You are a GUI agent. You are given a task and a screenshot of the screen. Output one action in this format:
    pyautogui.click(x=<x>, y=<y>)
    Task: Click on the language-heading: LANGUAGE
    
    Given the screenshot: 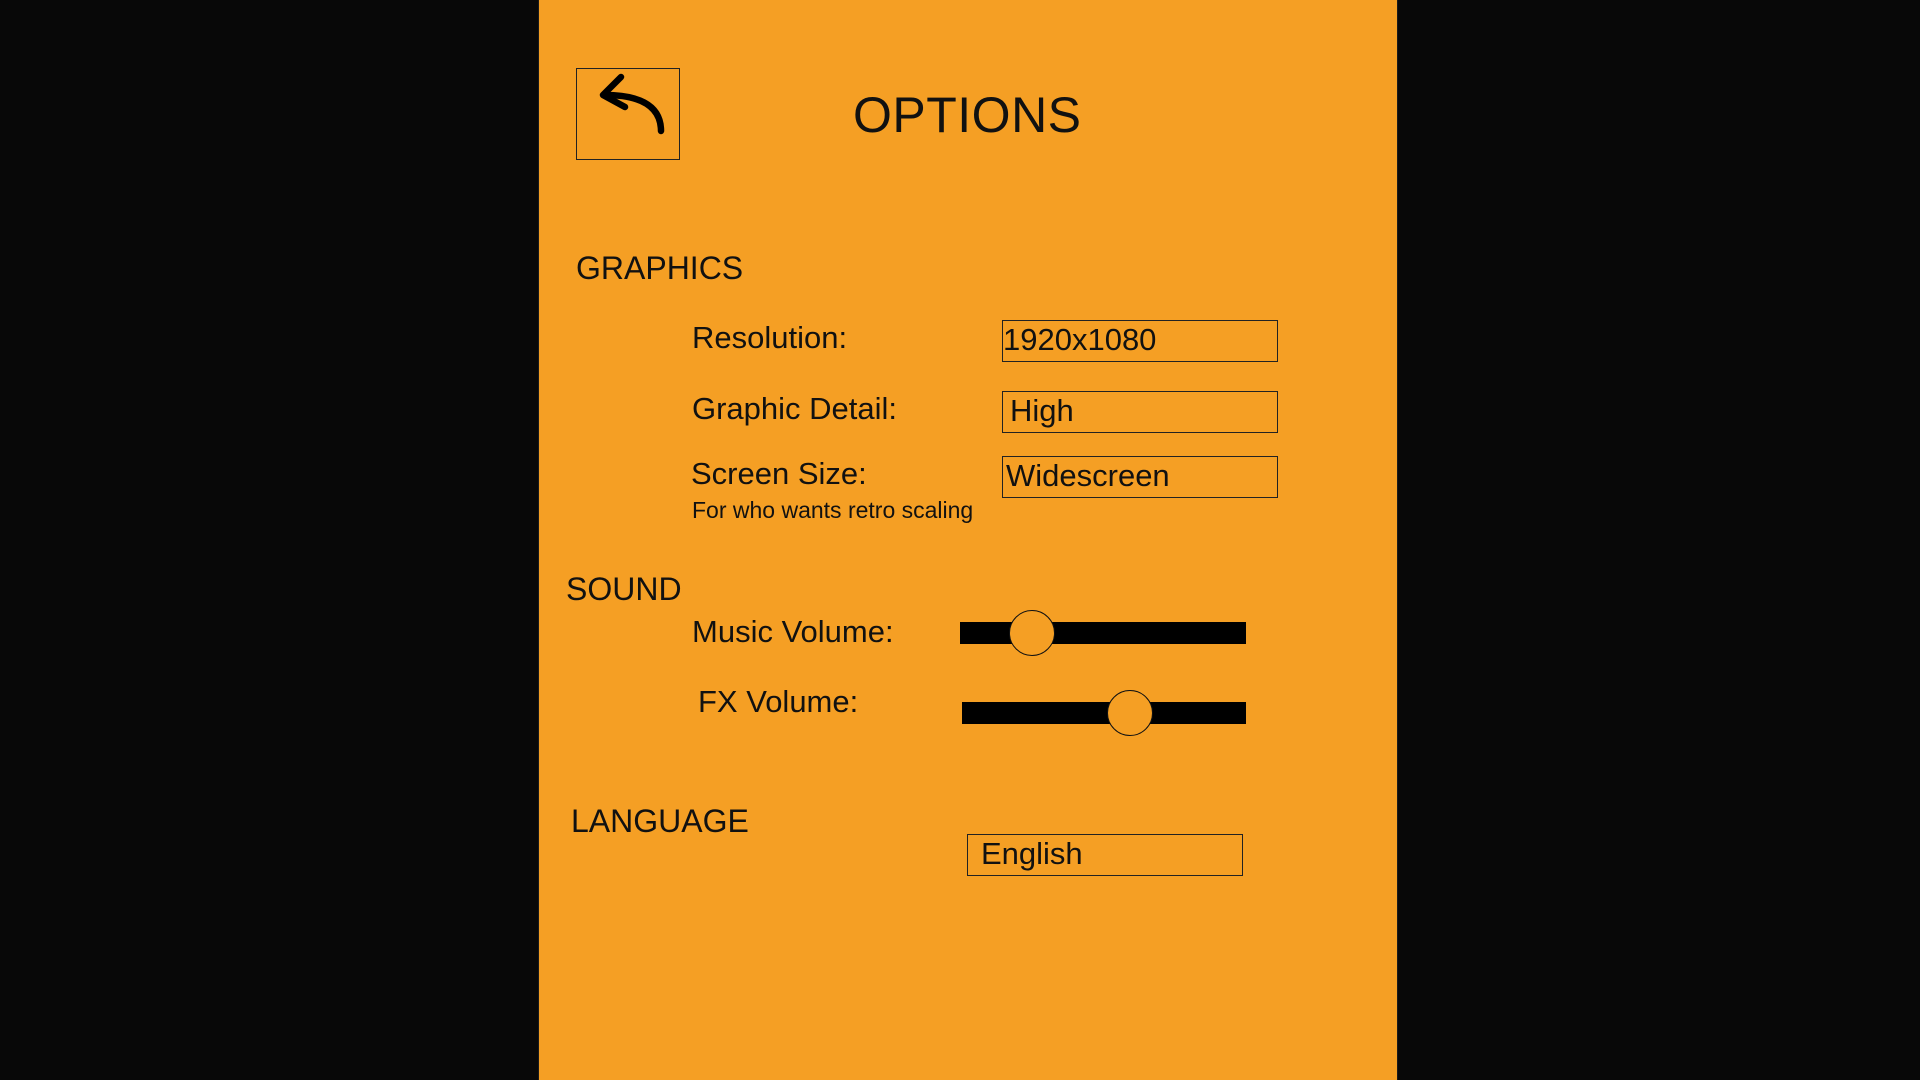 What is the action you would take?
    pyautogui.click(x=660, y=821)
    